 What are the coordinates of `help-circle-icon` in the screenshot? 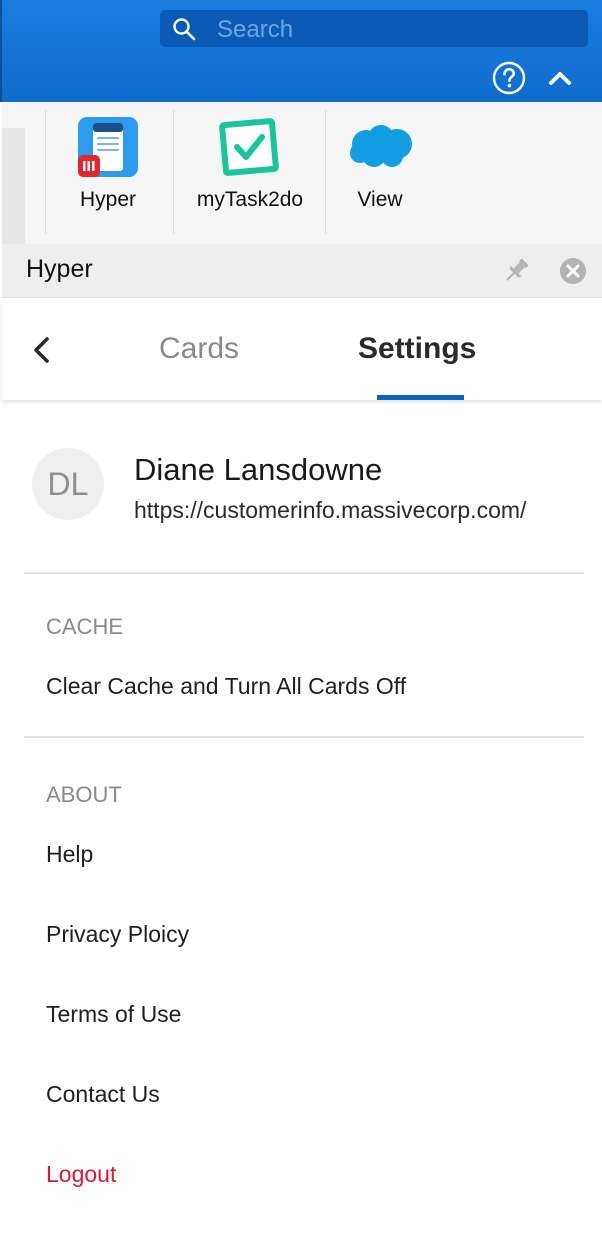 It's located at (509, 78).